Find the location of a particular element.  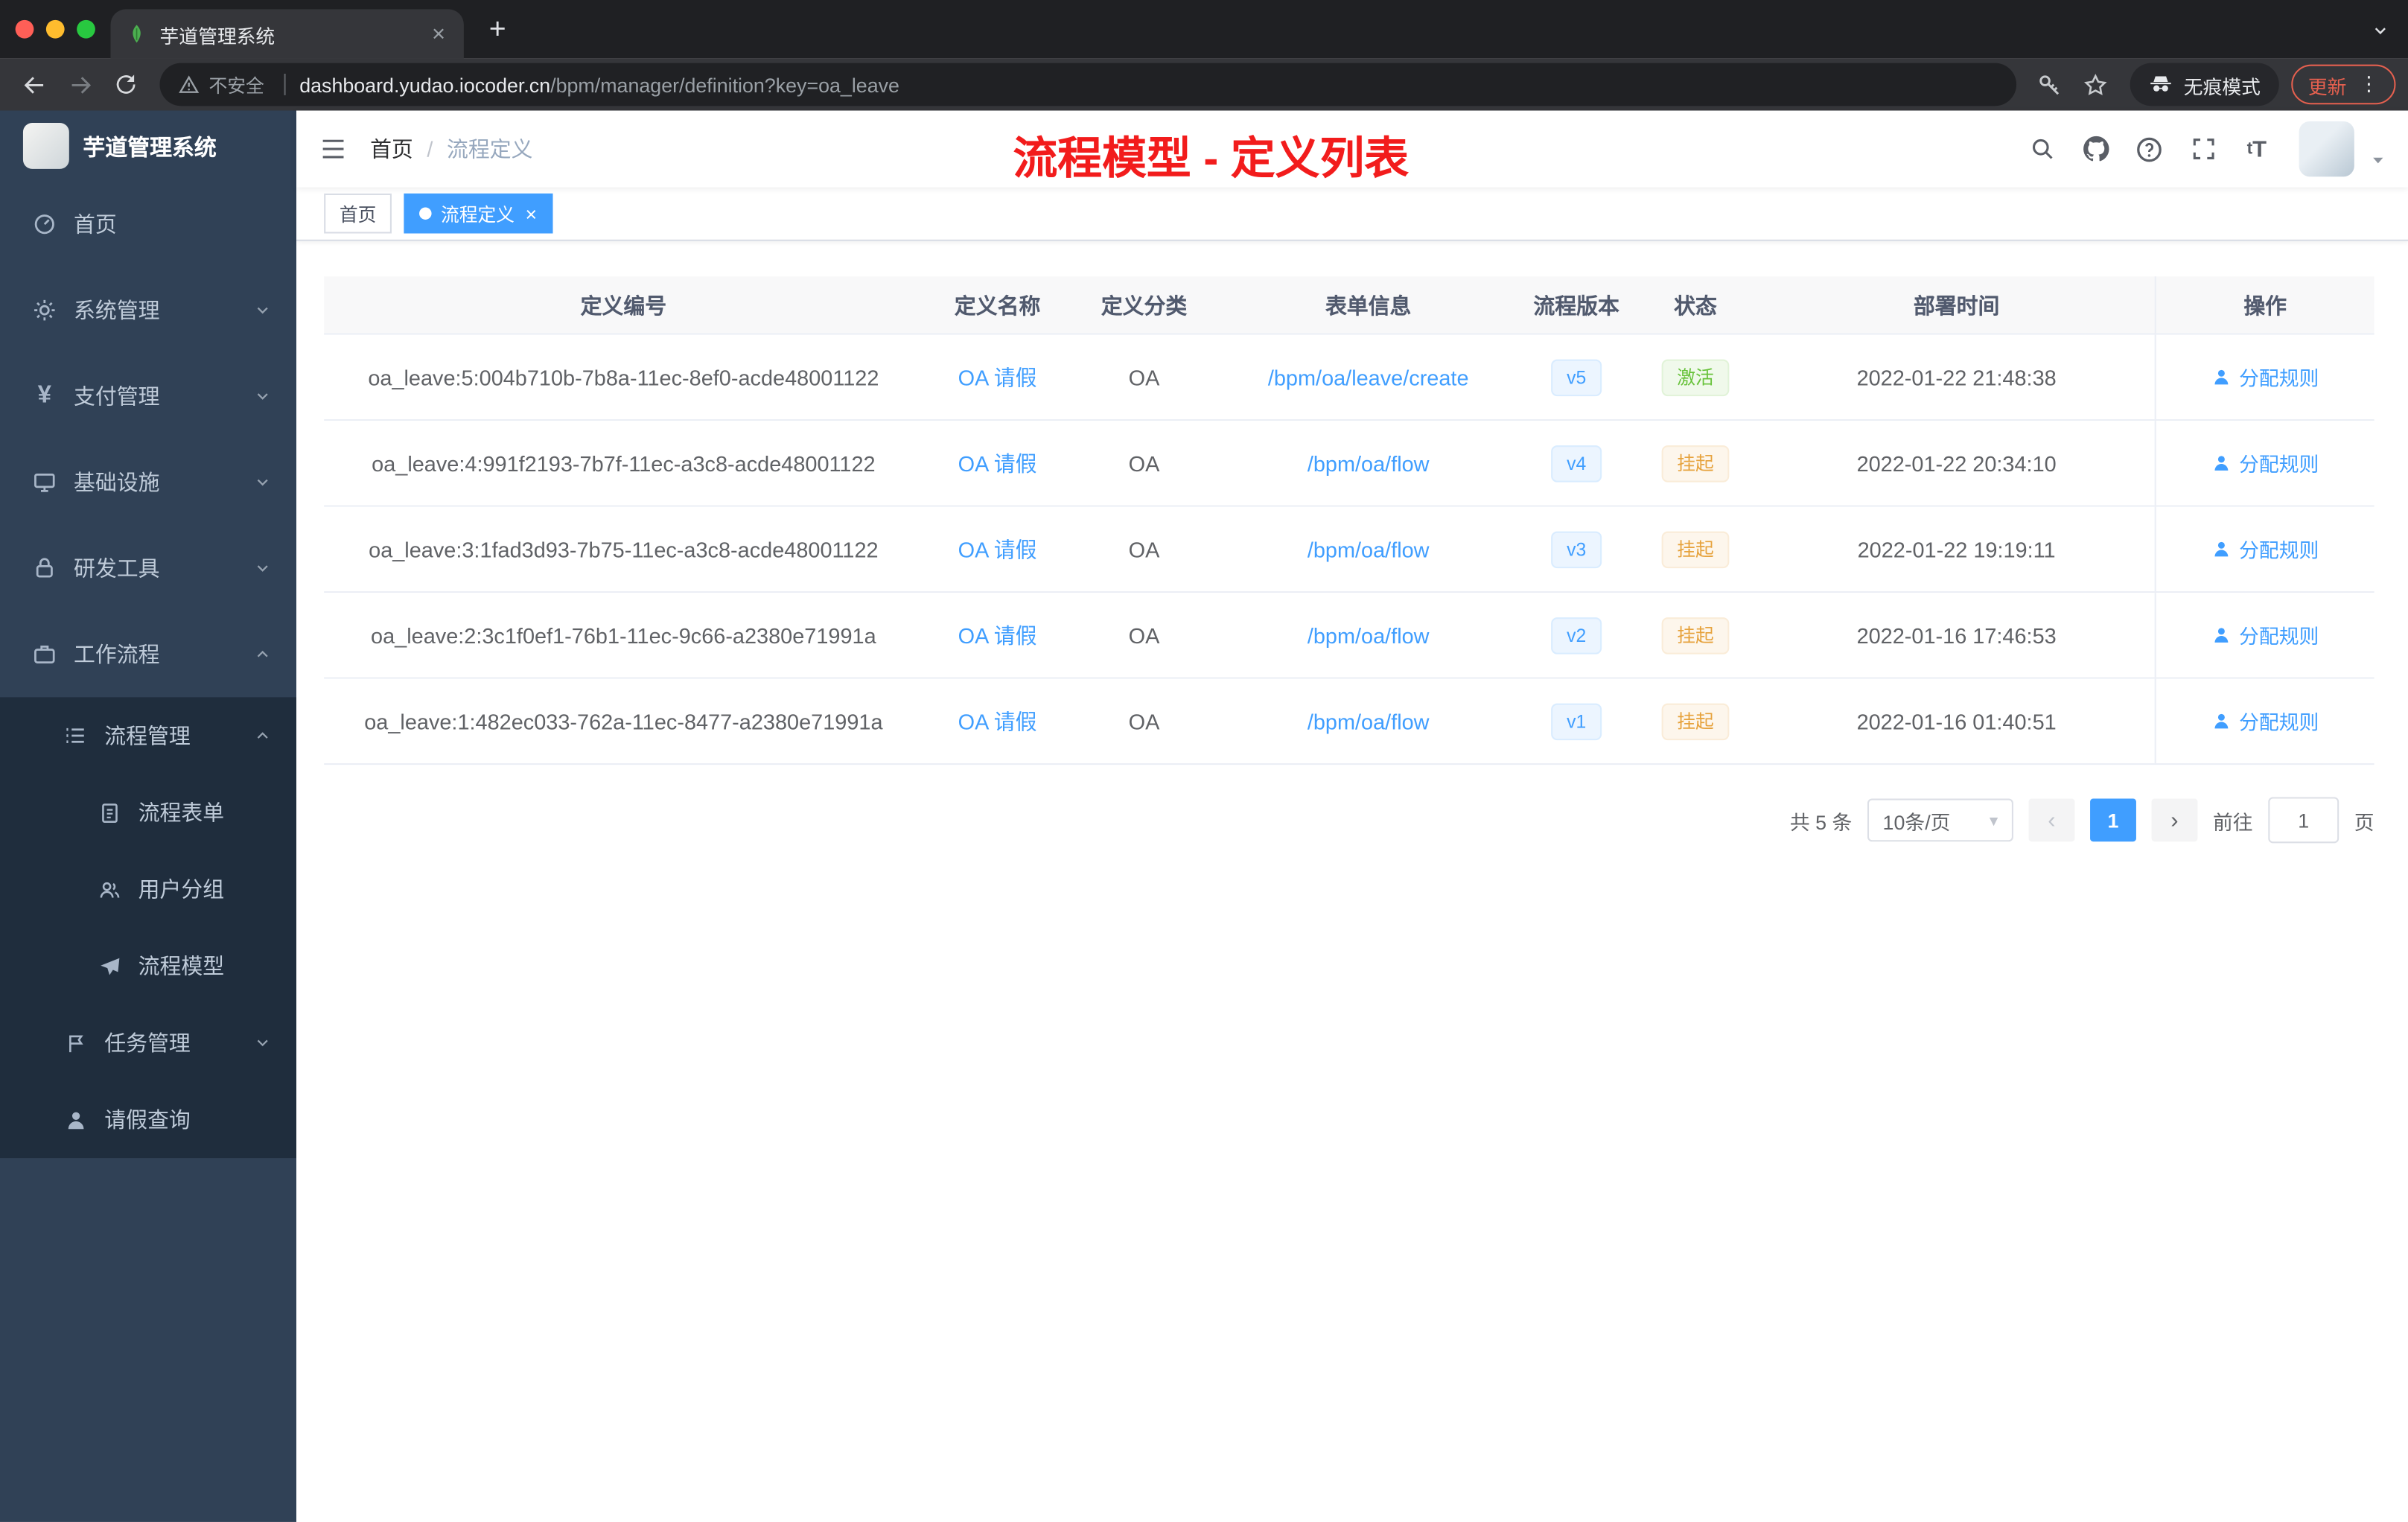

tag-close-icon: × is located at coordinates (531, 213).